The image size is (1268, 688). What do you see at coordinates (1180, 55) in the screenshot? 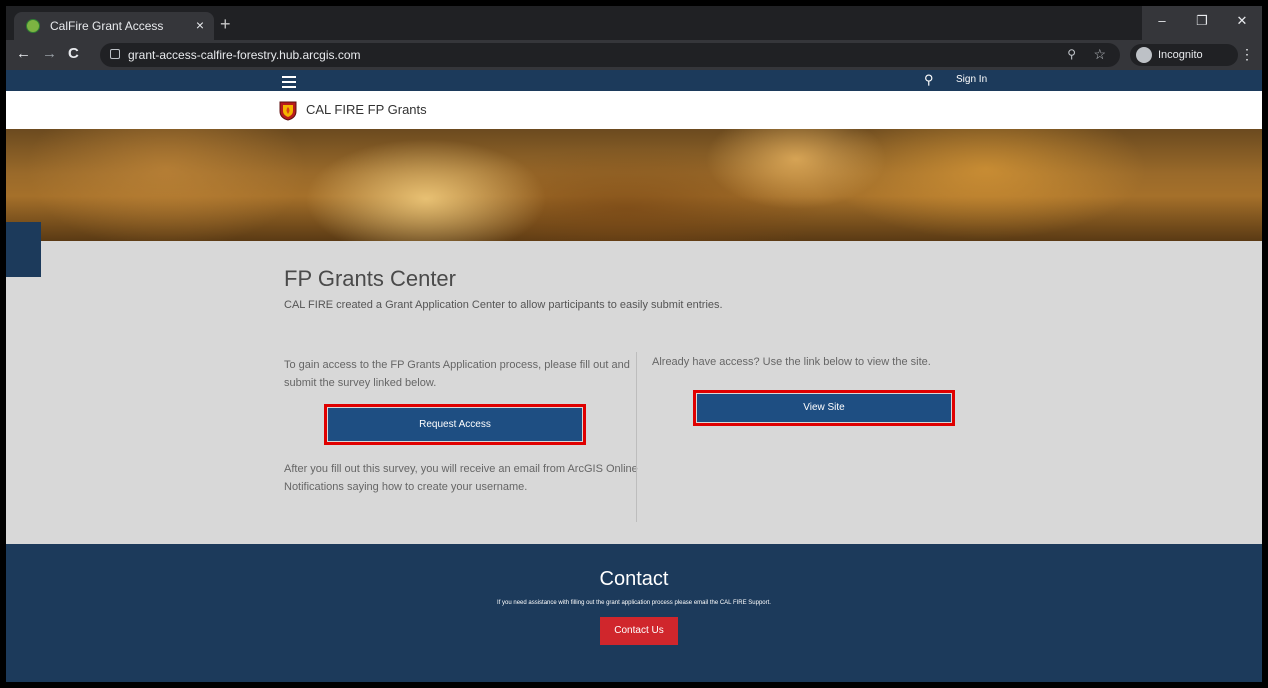
I see `incognito-label: Incognito` at bounding box center [1180, 55].